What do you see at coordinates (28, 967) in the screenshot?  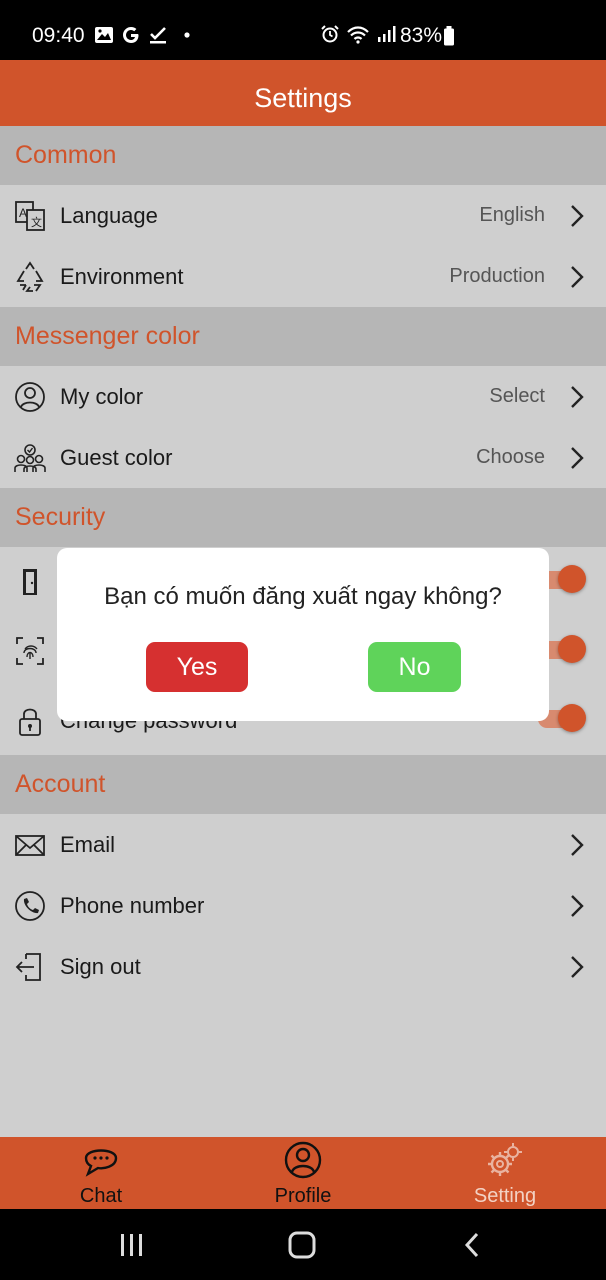 I see `sign-out-icon` at bounding box center [28, 967].